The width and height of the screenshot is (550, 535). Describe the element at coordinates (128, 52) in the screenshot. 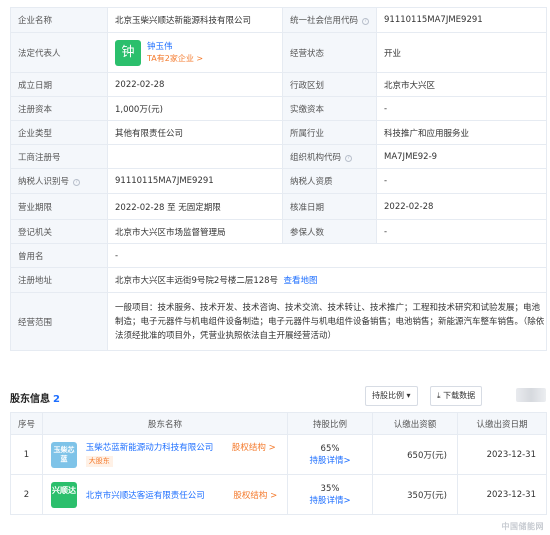

I see `legal-rep-avatar: 钟` at that location.